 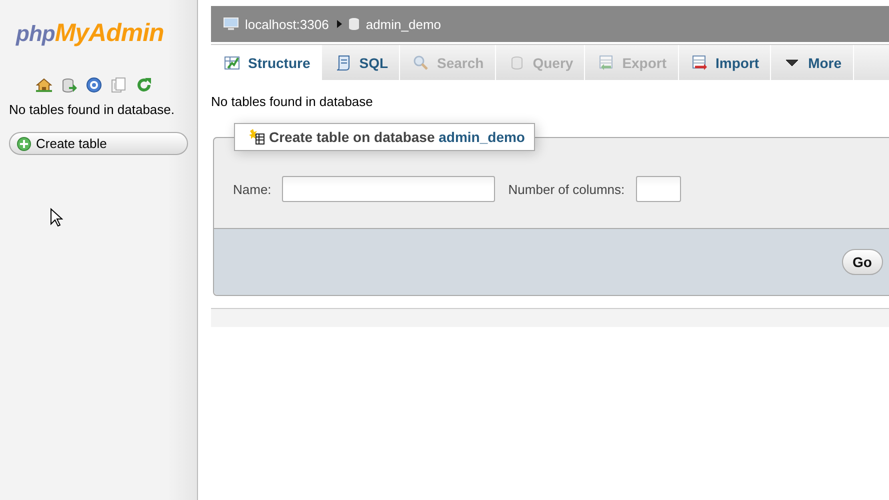 I want to click on create-table-button: Create table, so click(x=98, y=143).